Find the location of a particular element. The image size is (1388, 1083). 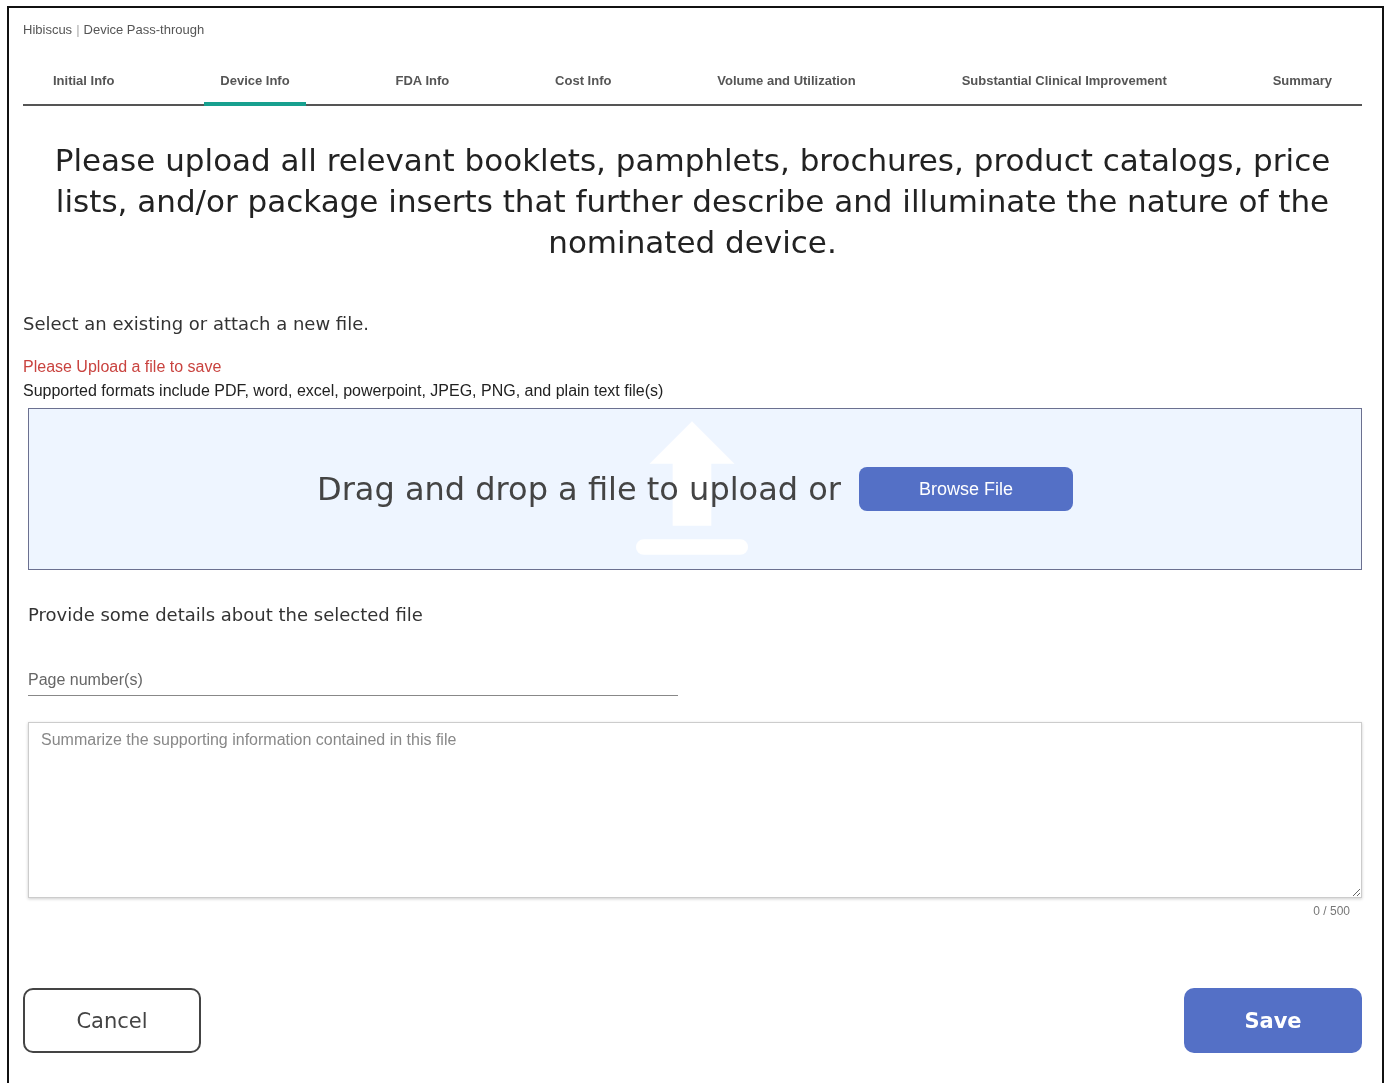

details-label: Provide some details about the selected file is located at coordinates (226, 614).